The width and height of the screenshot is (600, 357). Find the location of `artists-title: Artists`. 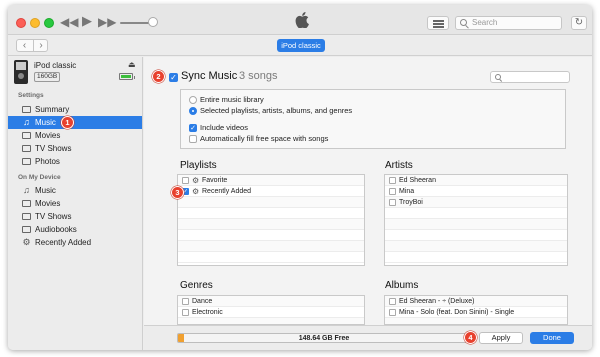

artists-title: Artists is located at coordinates (399, 165).